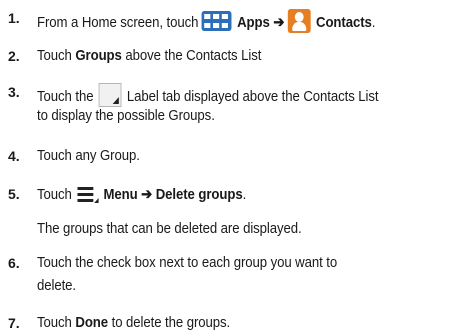 The width and height of the screenshot is (474, 335). What do you see at coordinates (253, 22) in the screenshot?
I see `apps-label: Apps` at bounding box center [253, 22].